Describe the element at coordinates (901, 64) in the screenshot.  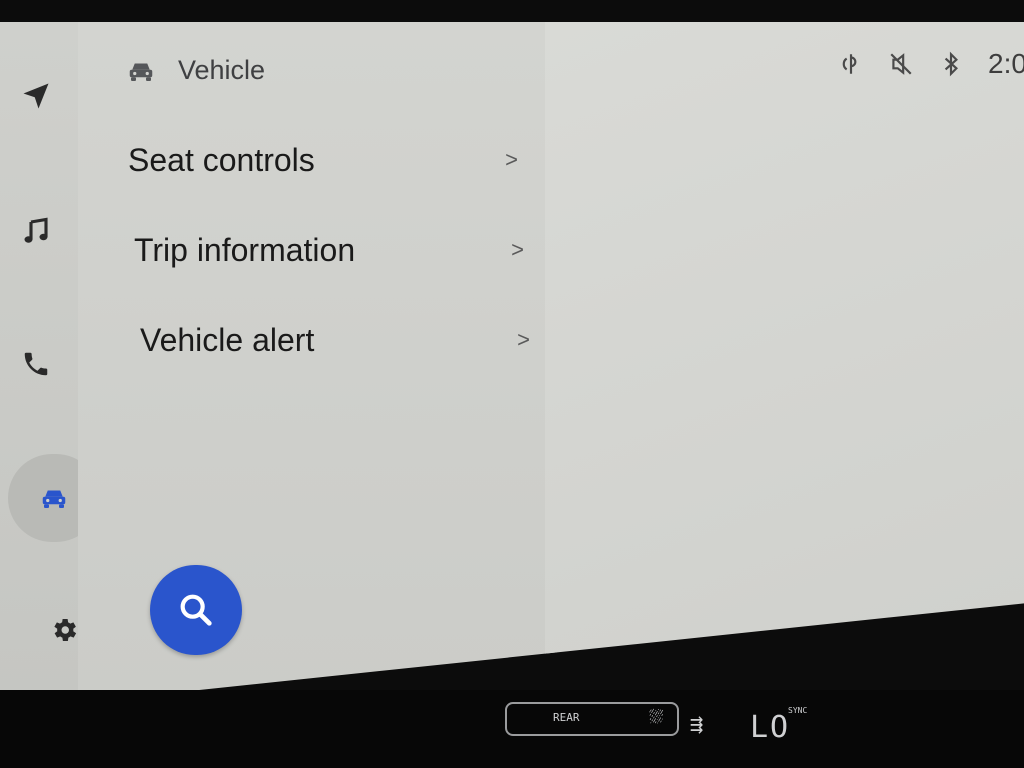
I see `mute-icon` at that location.